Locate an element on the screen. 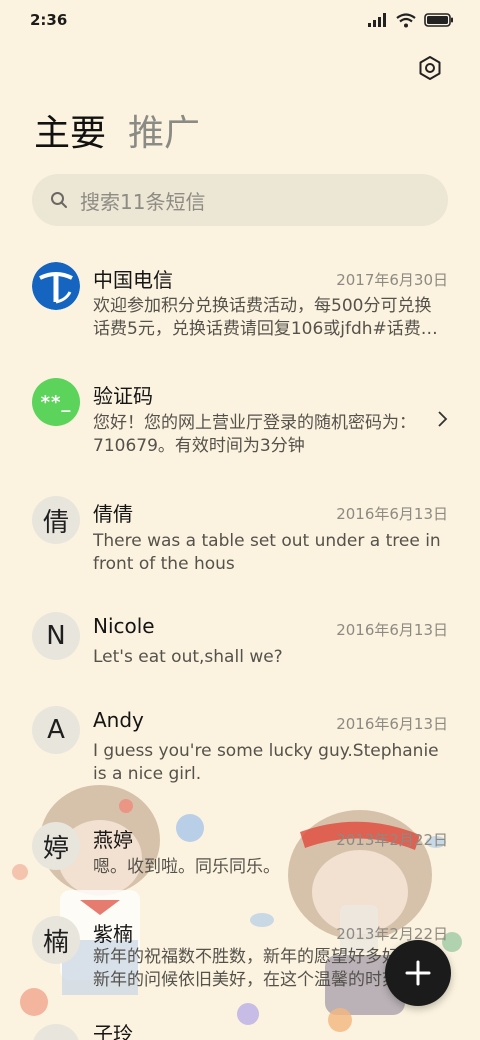 The image size is (480, 1040). conversation-date: 2017年6月30日 is located at coordinates (392, 280).